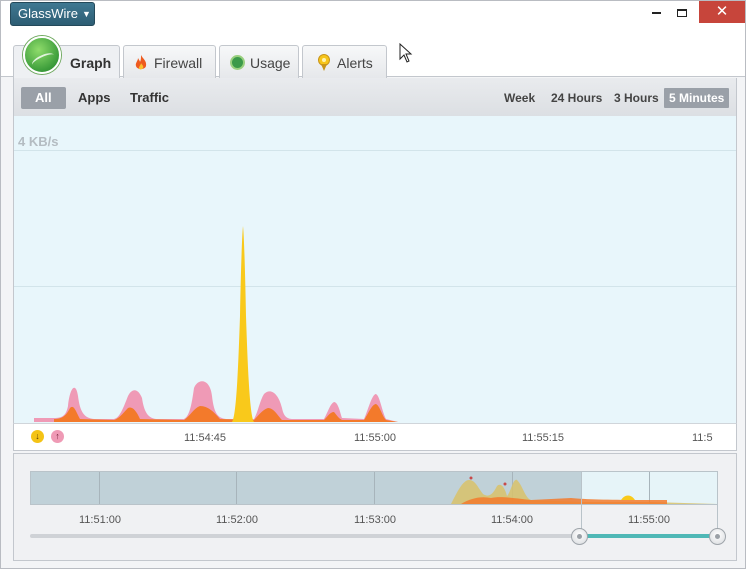  Describe the element at coordinates (91, 63) in the screenshot. I see `tab-graph-label: Graph` at that location.